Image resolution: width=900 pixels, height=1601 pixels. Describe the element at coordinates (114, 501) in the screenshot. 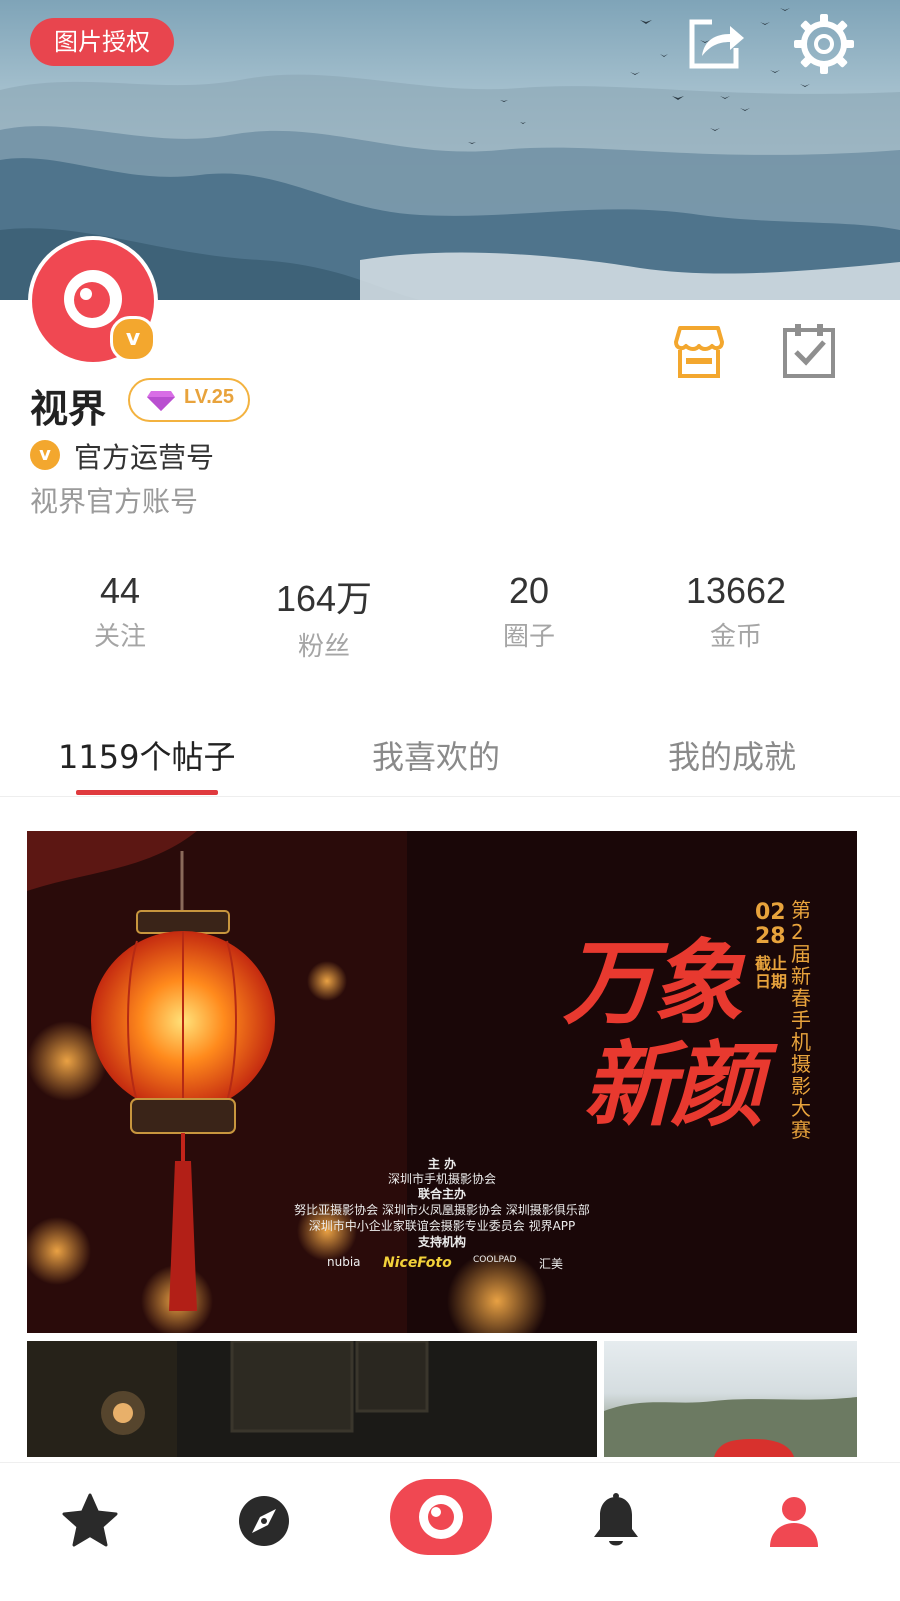

I see `profile-bio: 视界官方账号` at that location.